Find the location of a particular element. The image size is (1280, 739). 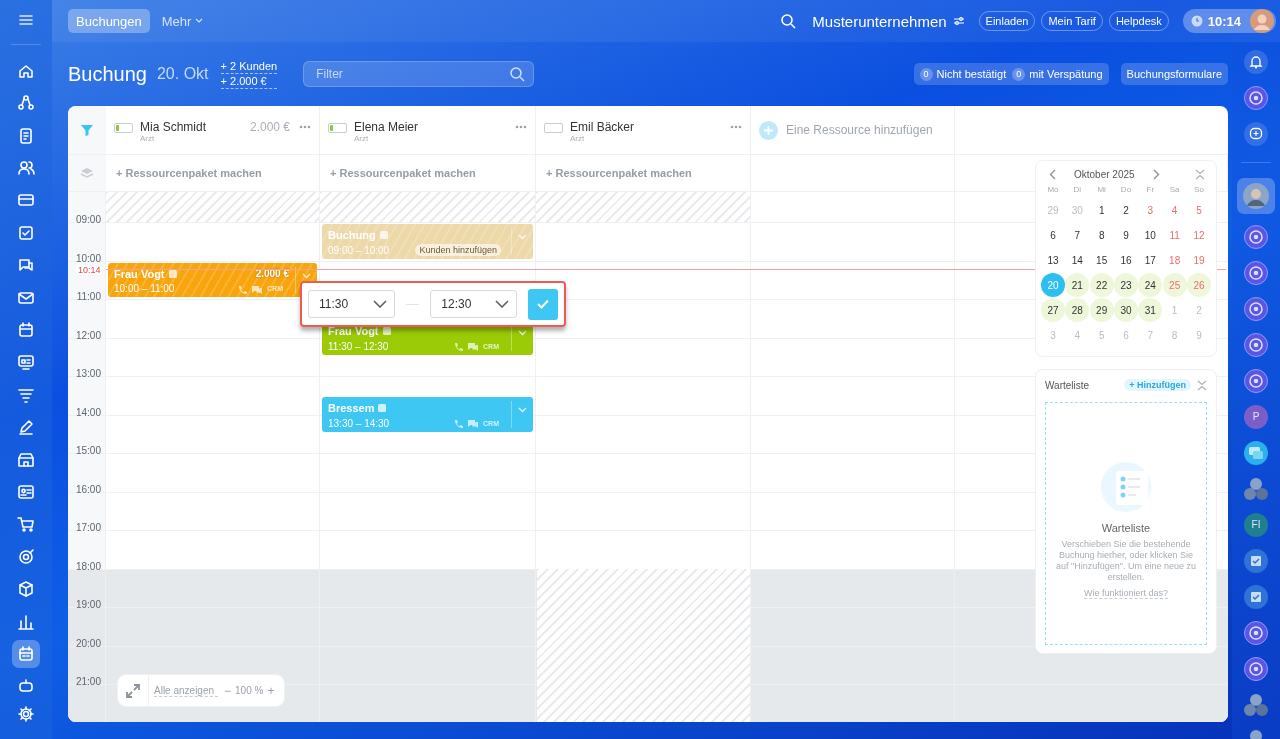

add-resource-button: Eine Ressource hinzufügen is located at coordinates (846, 130).